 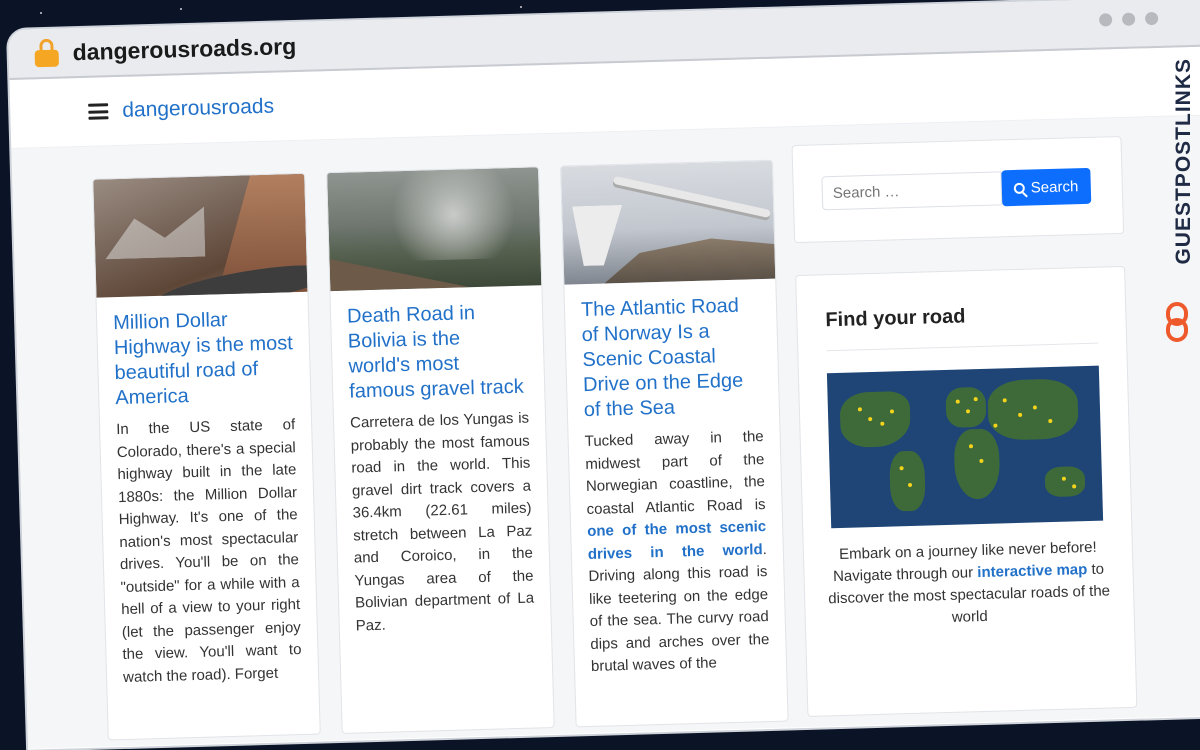 I want to click on search-input, so click(x=912, y=191).